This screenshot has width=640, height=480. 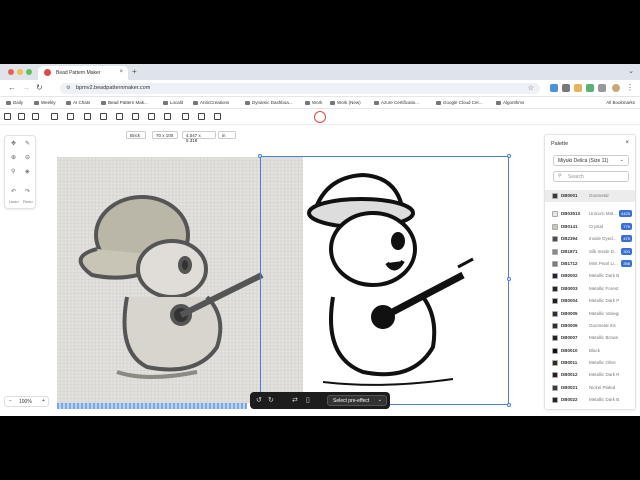 I want to click on palette-item: DB0001 Gunmetal, so click(x=590, y=196).